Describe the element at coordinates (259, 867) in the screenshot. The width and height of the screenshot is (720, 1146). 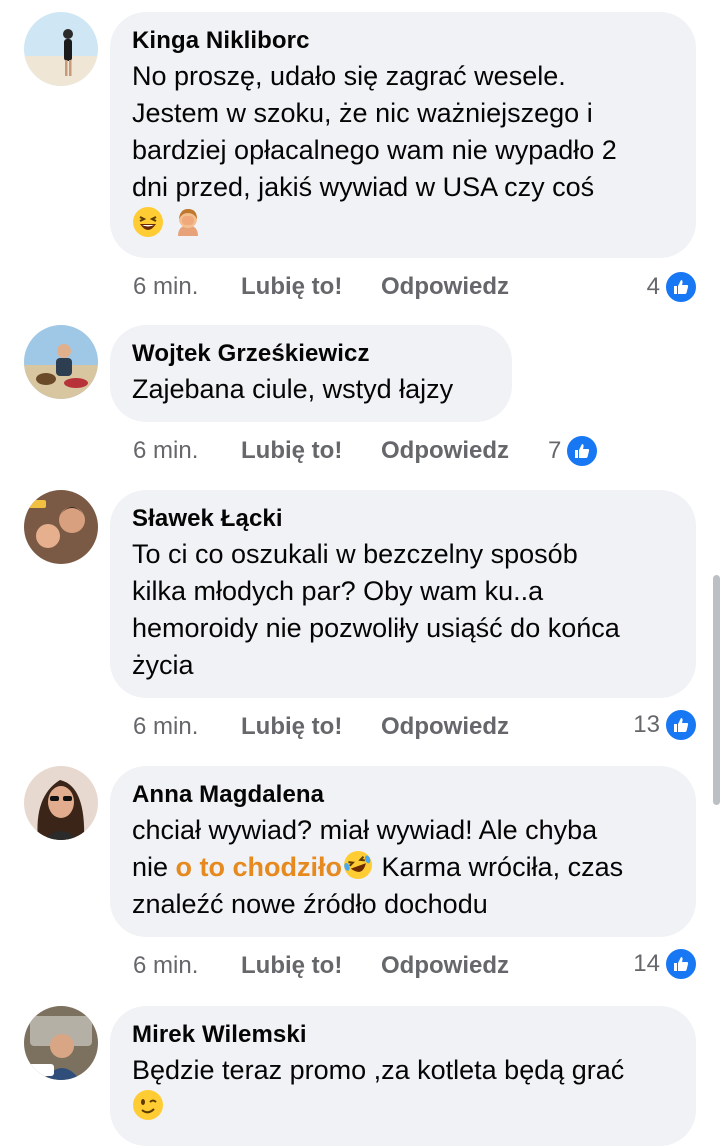
I see `highlighted-text: o to chodziło` at that location.